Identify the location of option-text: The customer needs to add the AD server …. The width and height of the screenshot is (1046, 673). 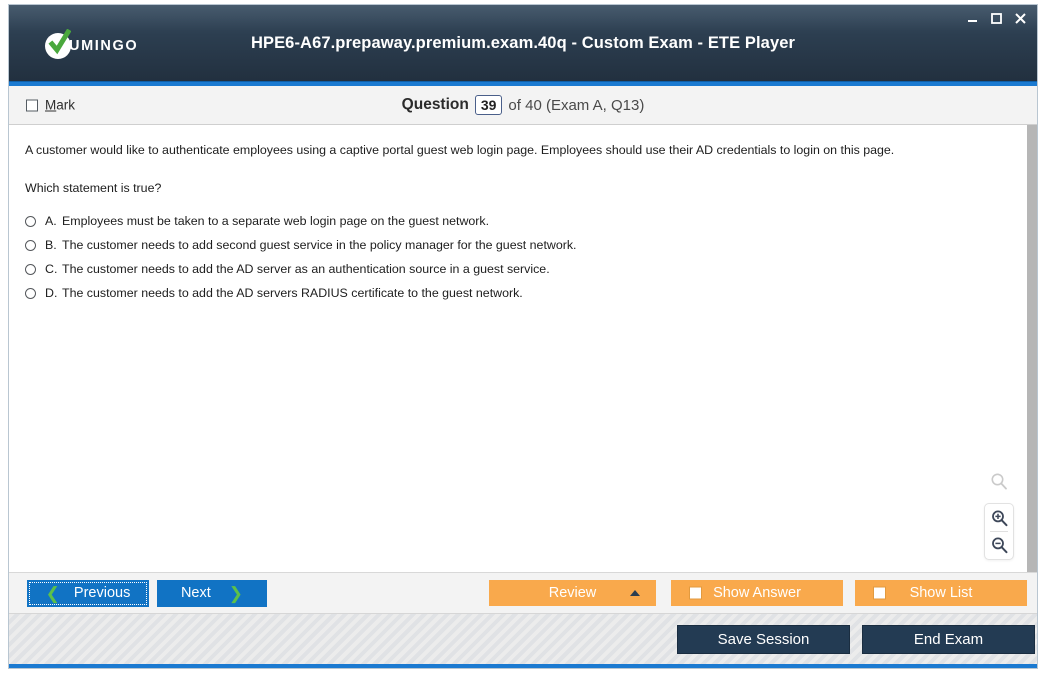
(306, 268).